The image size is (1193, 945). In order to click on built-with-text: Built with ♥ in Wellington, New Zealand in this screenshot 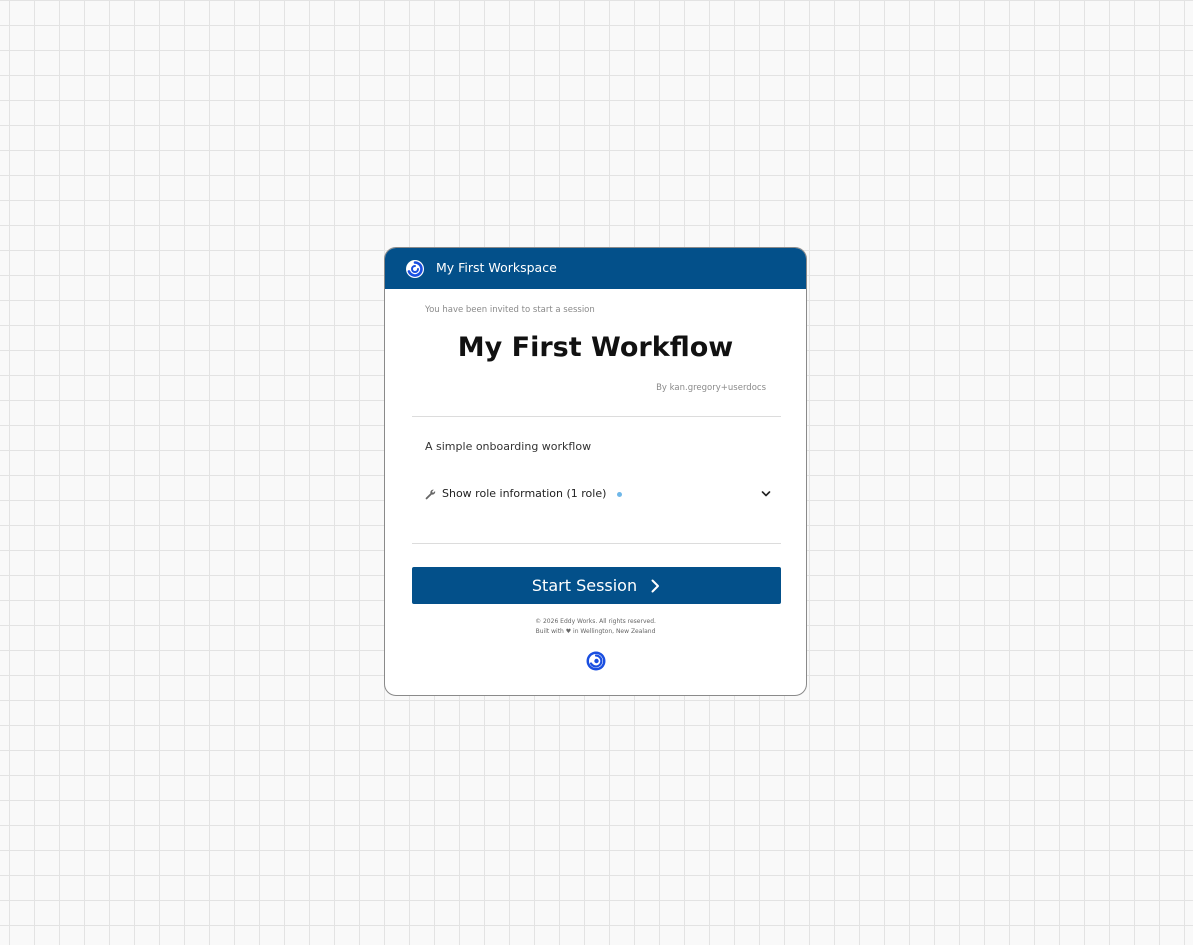, I will do `click(595, 631)`.